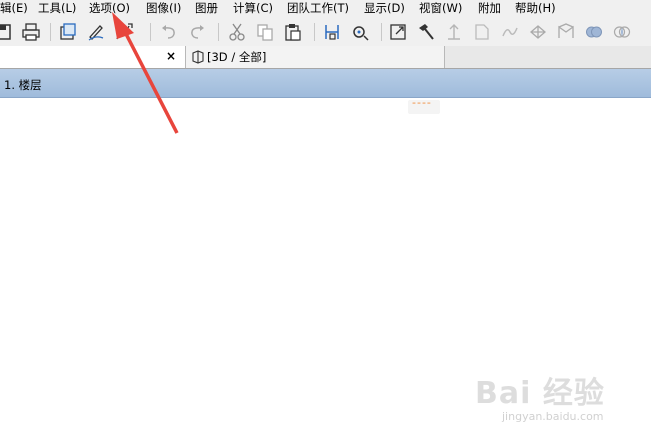  I want to click on curve-icon, so click(510, 32).